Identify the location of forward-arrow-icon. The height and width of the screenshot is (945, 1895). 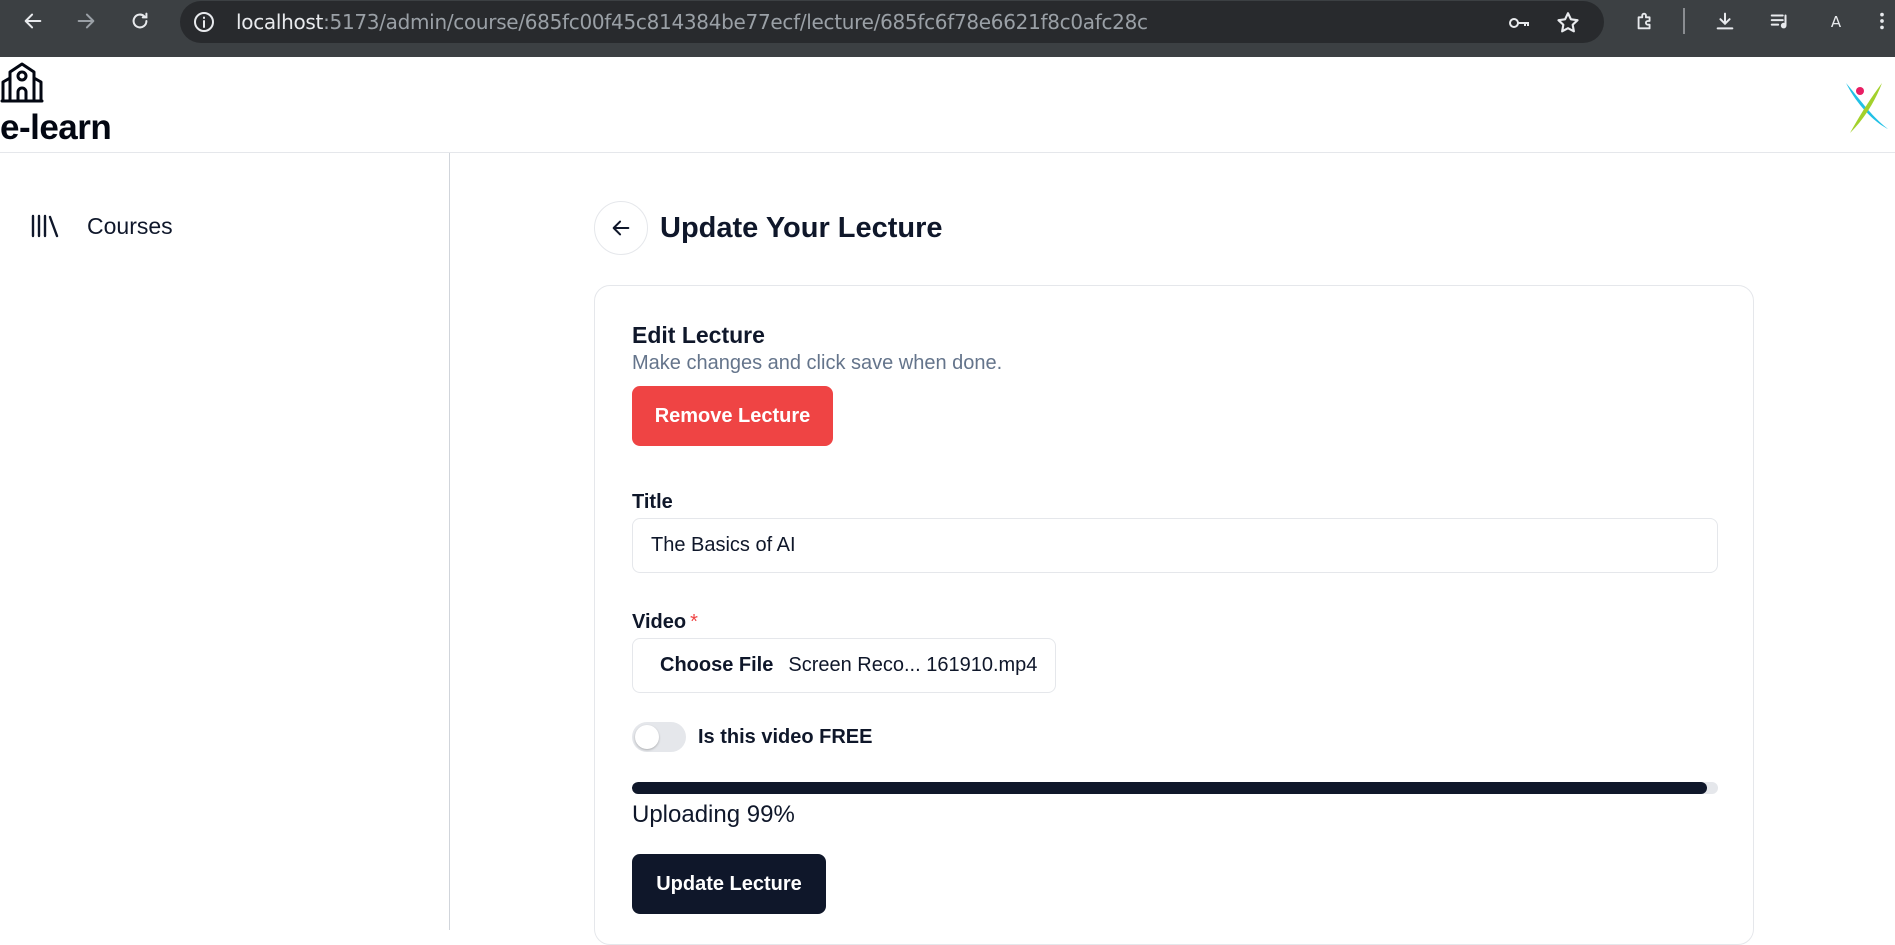
(86, 21).